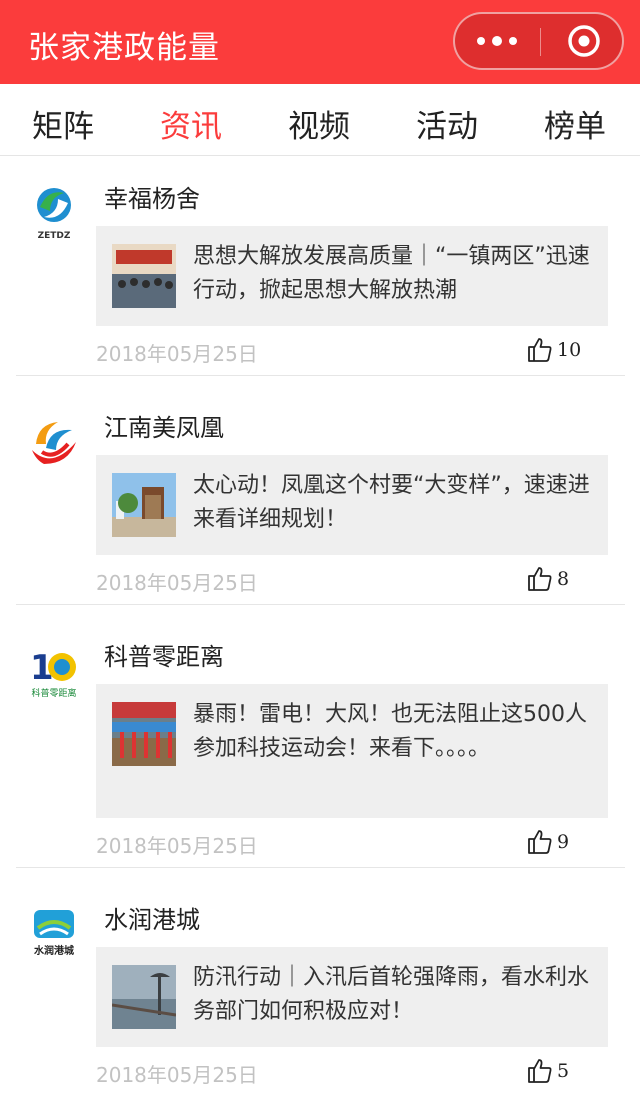 The width and height of the screenshot is (640, 1094). What do you see at coordinates (390, 731) in the screenshot?
I see `article-headline: 暴雨！雷电！大风！也无法阻止这500人参加科技运动会！来看下。。。。` at bounding box center [390, 731].